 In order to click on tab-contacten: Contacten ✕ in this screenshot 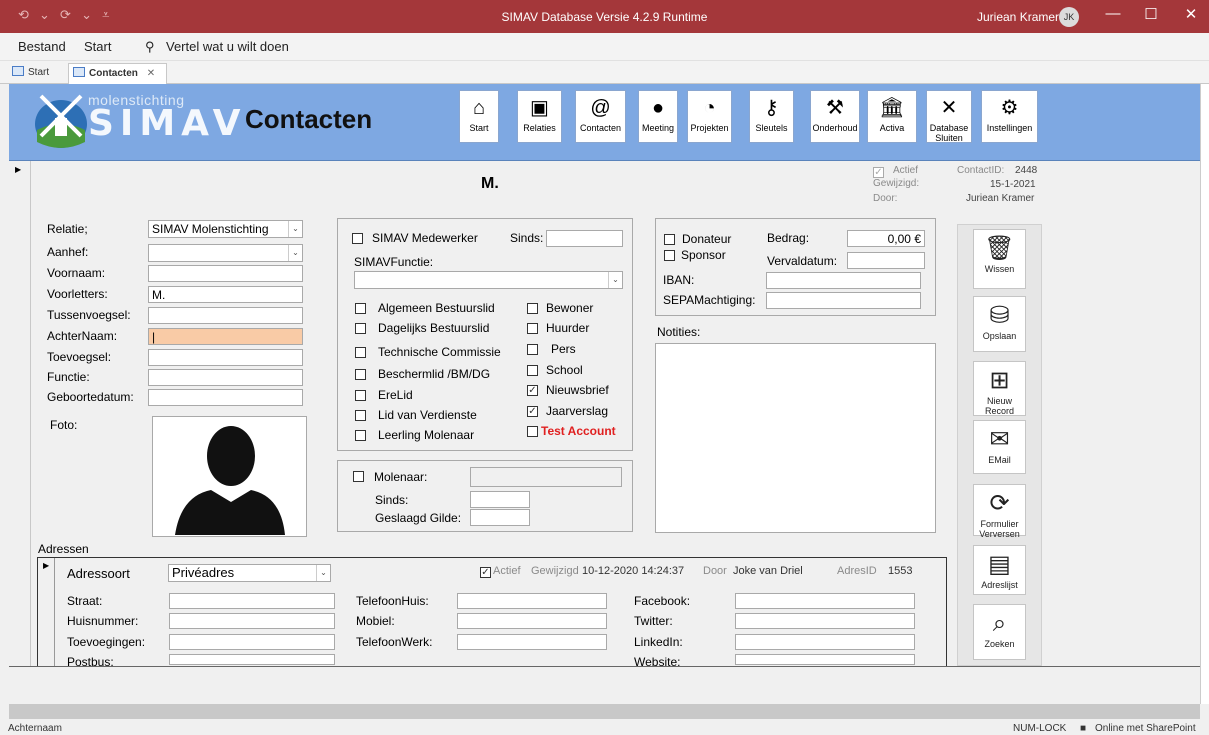, I will do `click(117, 73)`.